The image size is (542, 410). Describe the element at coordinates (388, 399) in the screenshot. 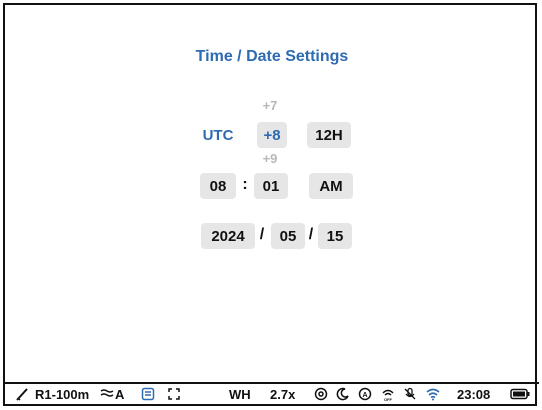

I see `svg-text: OFF` at that location.